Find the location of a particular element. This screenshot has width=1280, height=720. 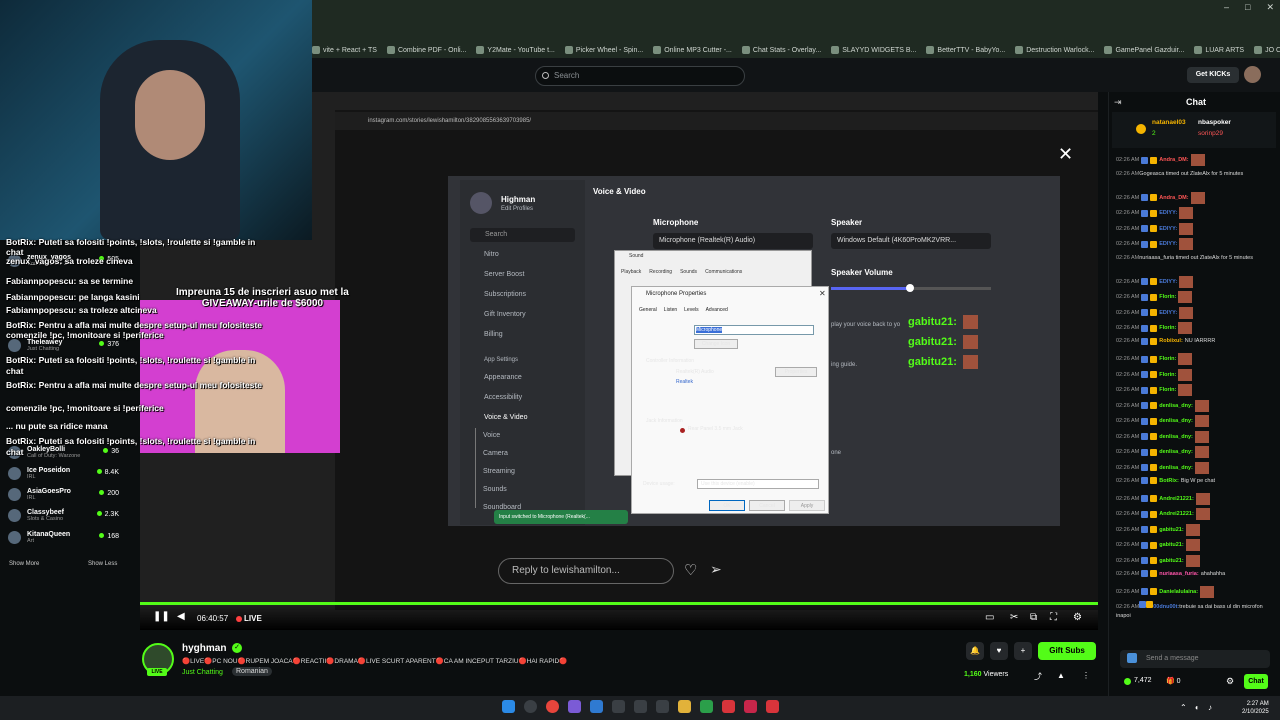

folder-icon is located at coordinates (684, 706).